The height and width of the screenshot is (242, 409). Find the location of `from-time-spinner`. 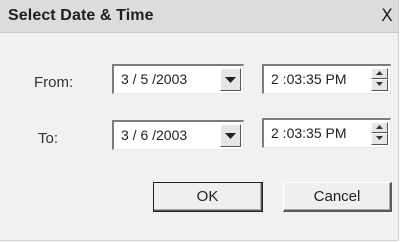

from-time-spinner is located at coordinates (379, 79).